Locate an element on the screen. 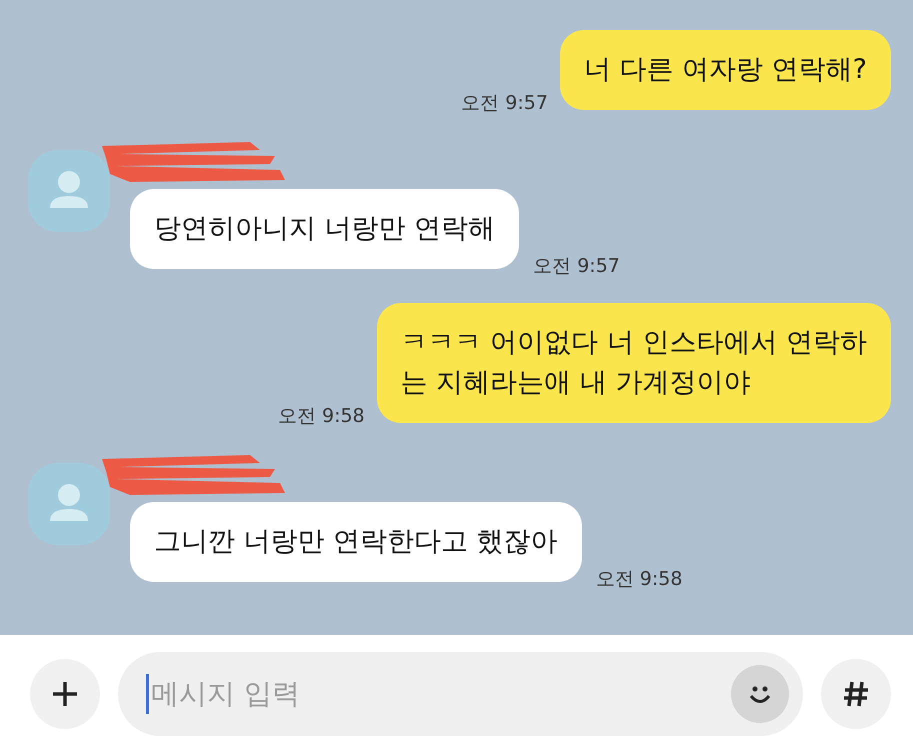 This screenshot has height=752, width=913. message-field: 메시지 입력 is located at coordinates (460, 694).